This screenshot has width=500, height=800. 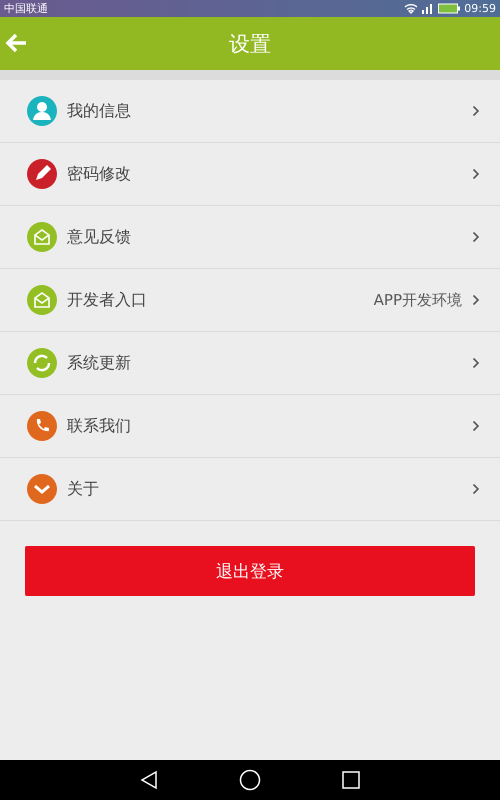 I want to click on battery-icon, so click(x=449, y=8).